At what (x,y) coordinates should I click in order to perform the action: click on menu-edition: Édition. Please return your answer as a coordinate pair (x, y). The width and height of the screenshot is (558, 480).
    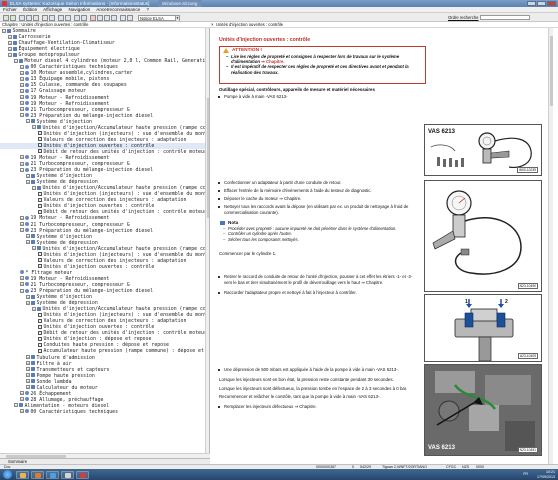
    Looking at the image, I should click on (30, 9).